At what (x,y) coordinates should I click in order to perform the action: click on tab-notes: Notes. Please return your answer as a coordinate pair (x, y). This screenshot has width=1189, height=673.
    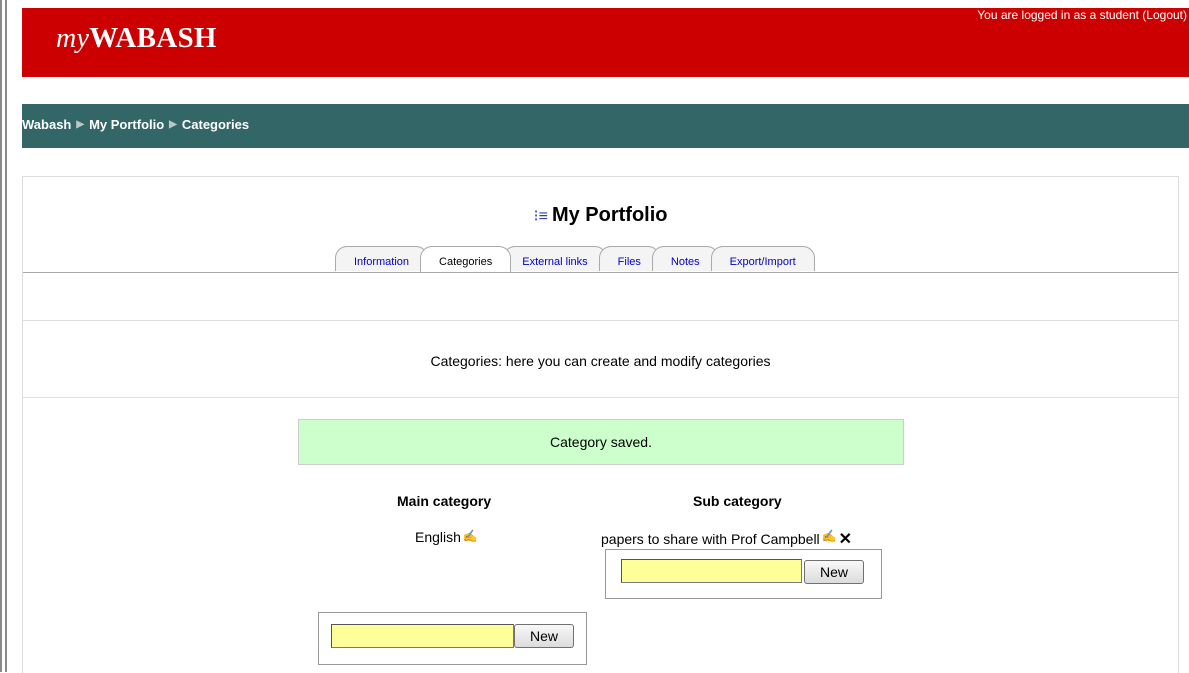
    Looking at the image, I should click on (685, 258).